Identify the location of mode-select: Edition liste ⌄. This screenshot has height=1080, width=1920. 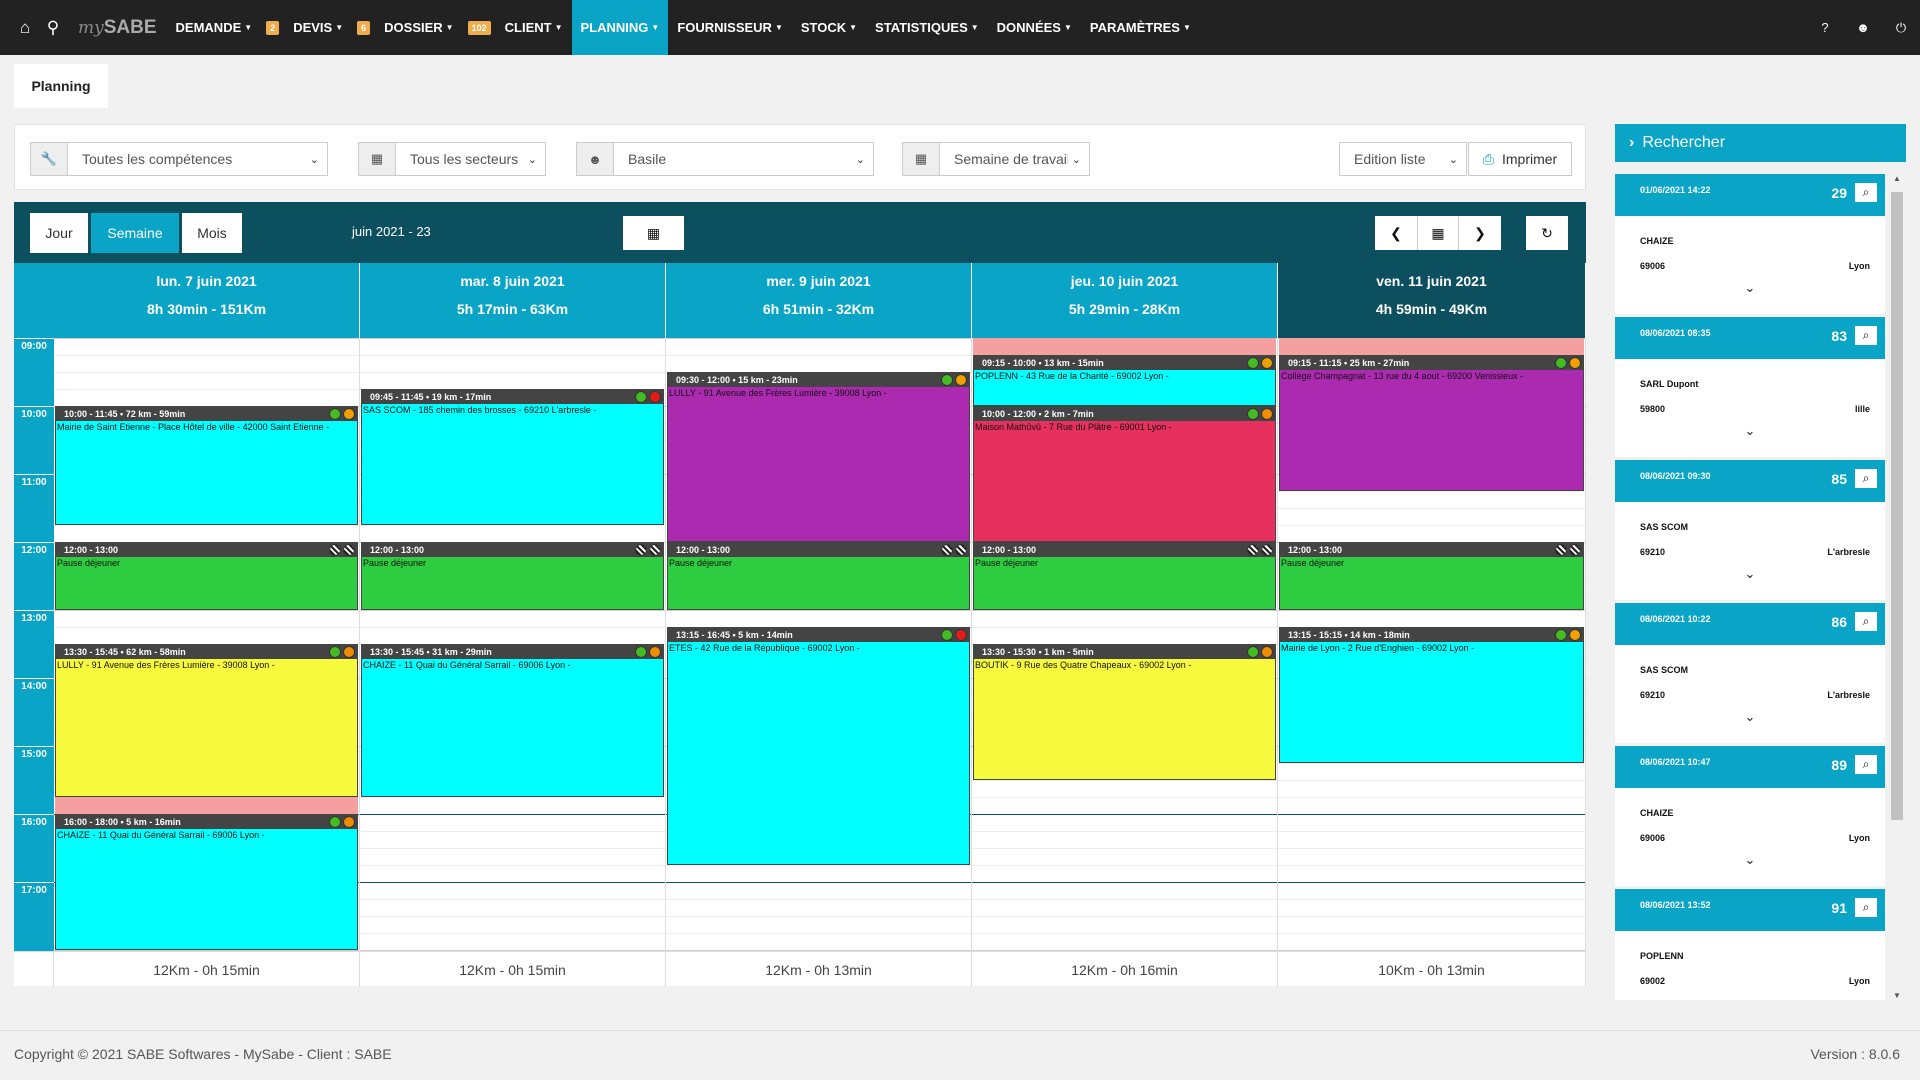
(1403, 159).